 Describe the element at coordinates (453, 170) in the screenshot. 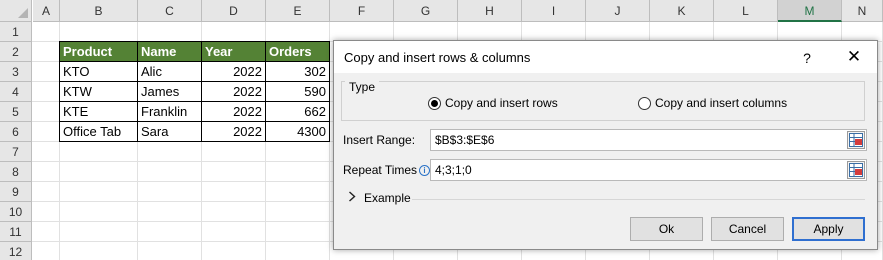

I see `repeat-times-value: 4;3;1;0` at that location.